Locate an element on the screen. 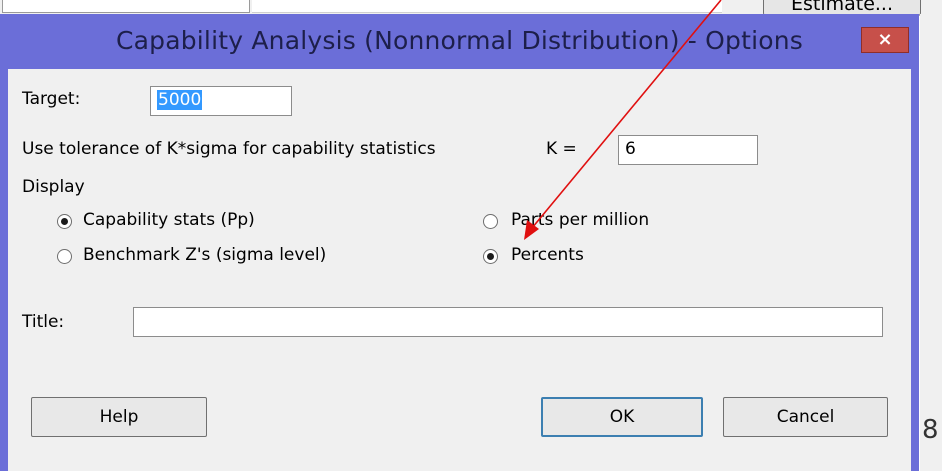 This screenshot has height=471, width=942. arrow-line is located at coordinates (626, 114).